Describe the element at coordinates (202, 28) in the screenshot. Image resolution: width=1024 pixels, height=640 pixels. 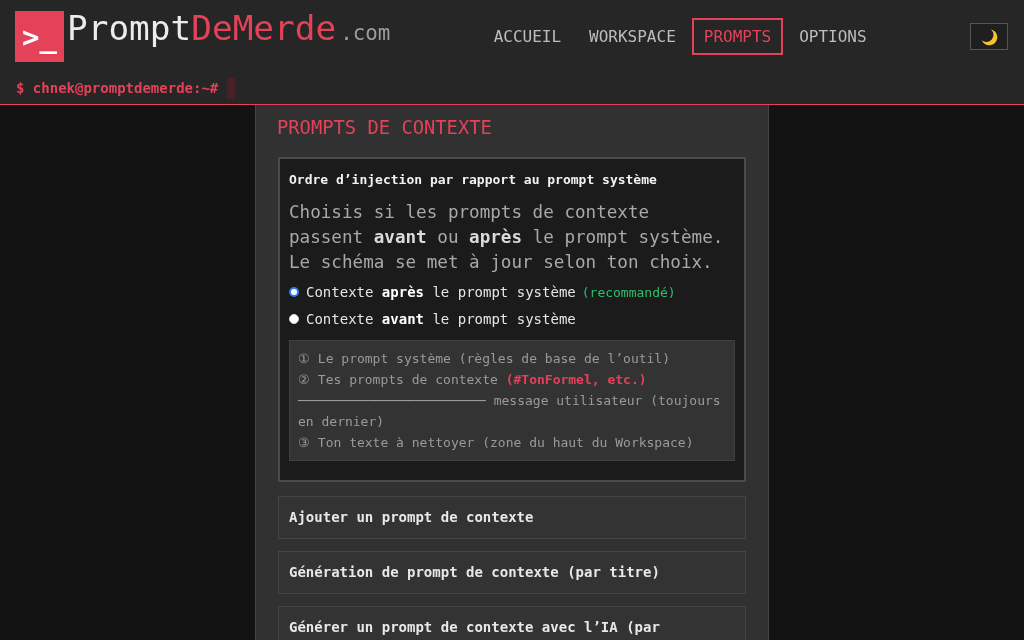
I see `site-name: PromptDeMerde` at that location.